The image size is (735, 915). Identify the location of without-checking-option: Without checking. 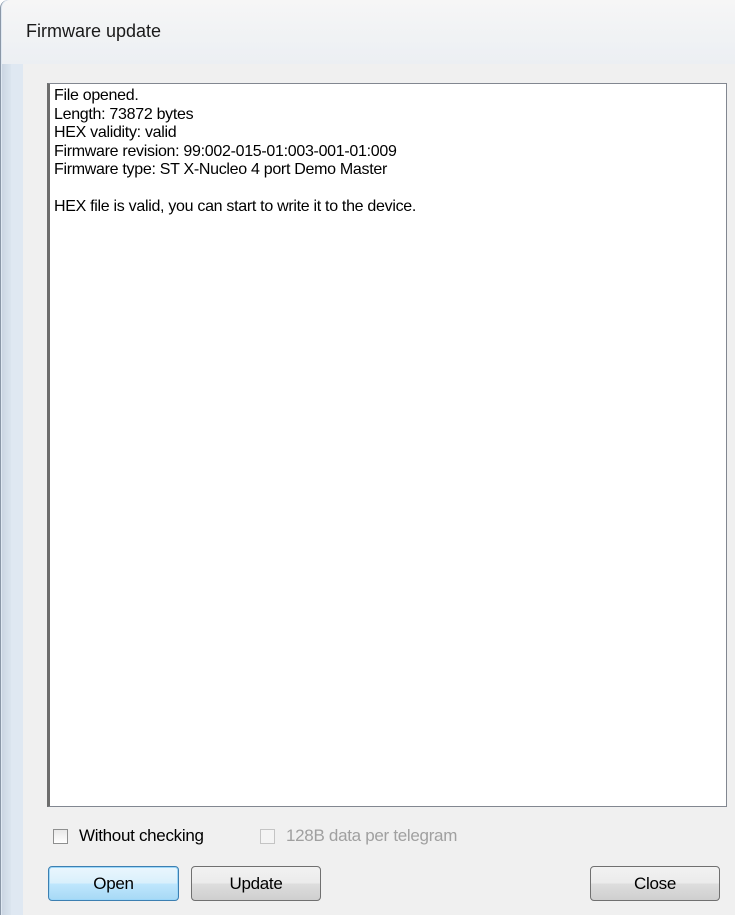
(128, 836).